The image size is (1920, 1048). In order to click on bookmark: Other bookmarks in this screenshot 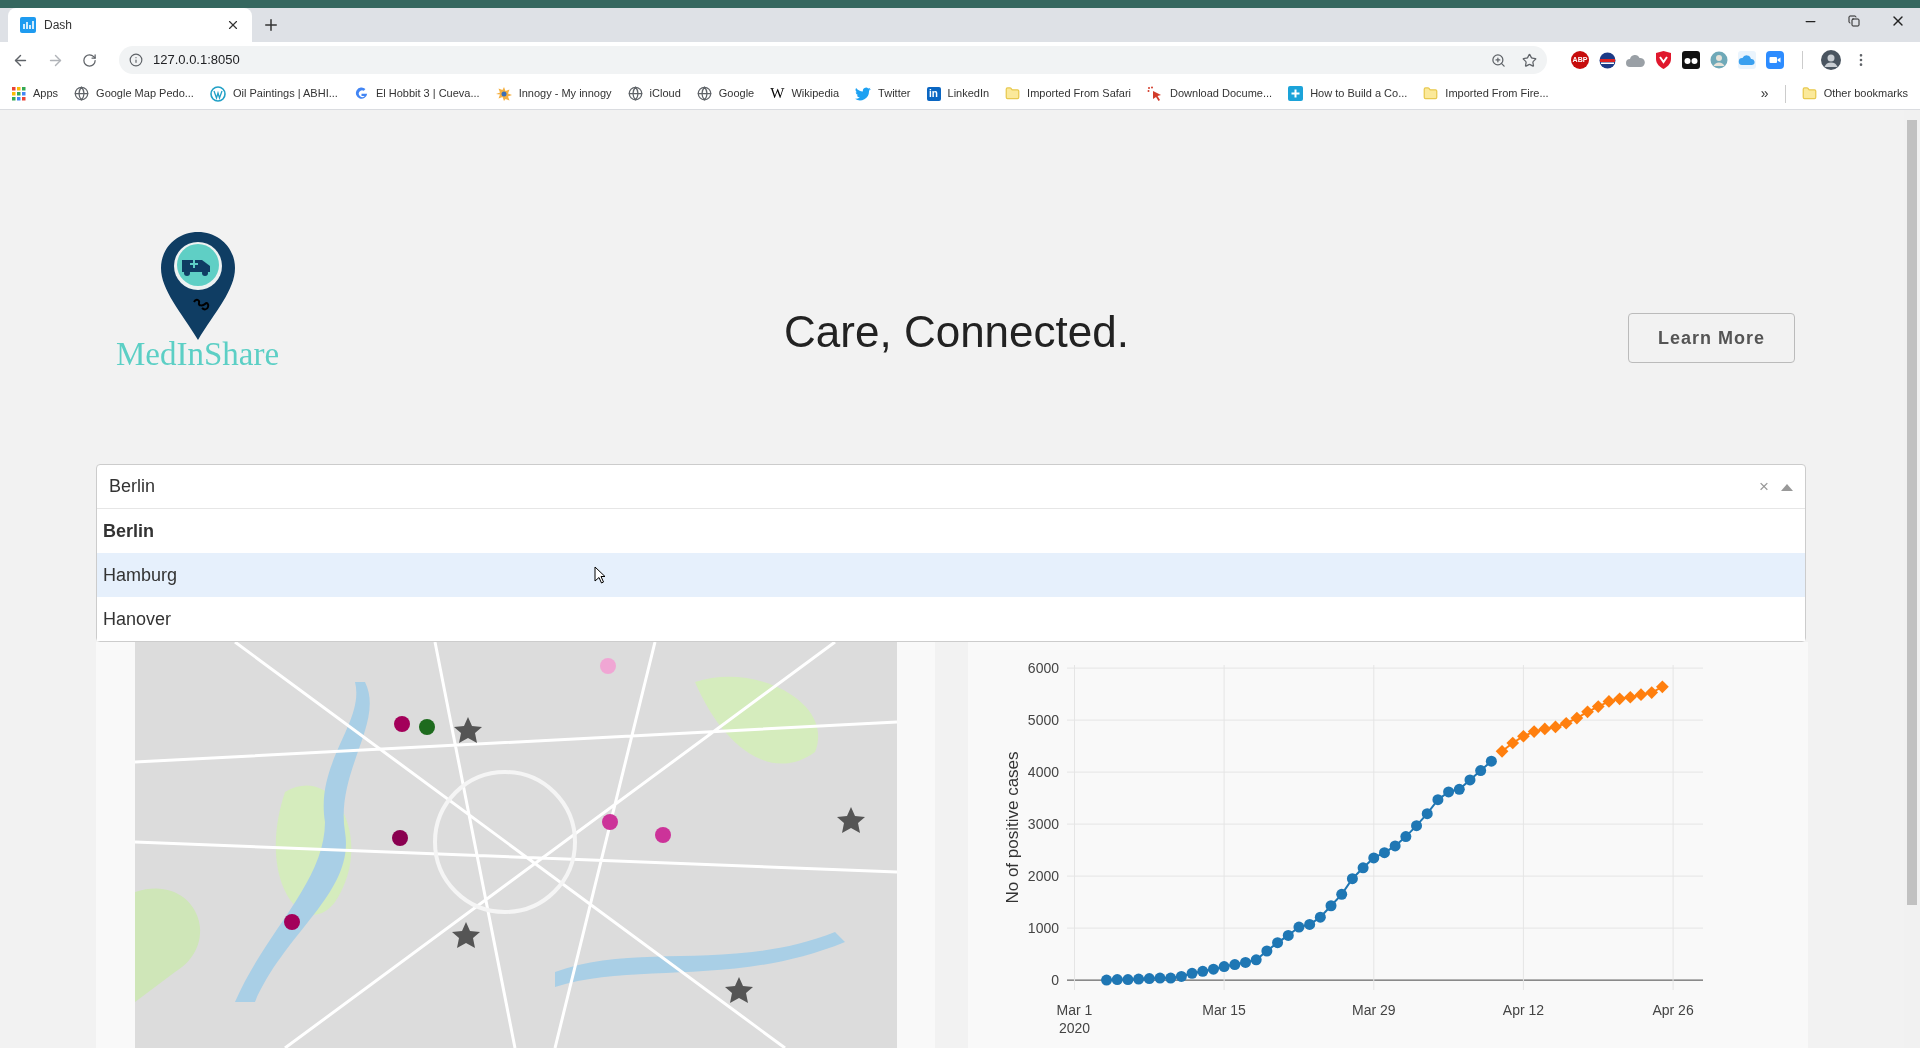, I will do `click(1854, 93)`.